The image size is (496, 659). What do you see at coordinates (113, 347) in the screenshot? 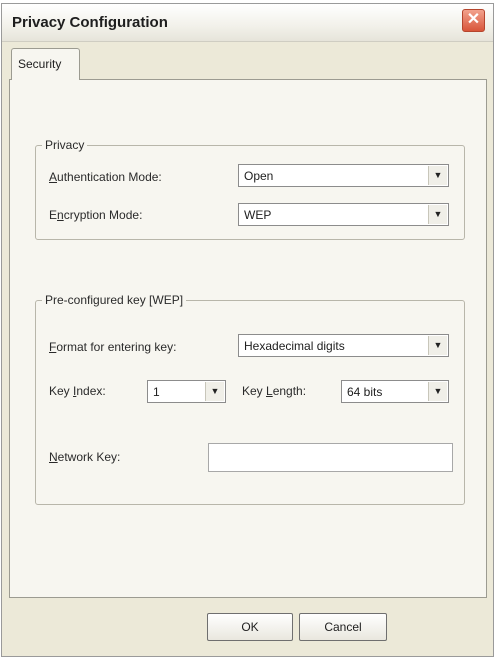
I see `key-format-label: Format for entering key:` at bounding box center [113, 347].